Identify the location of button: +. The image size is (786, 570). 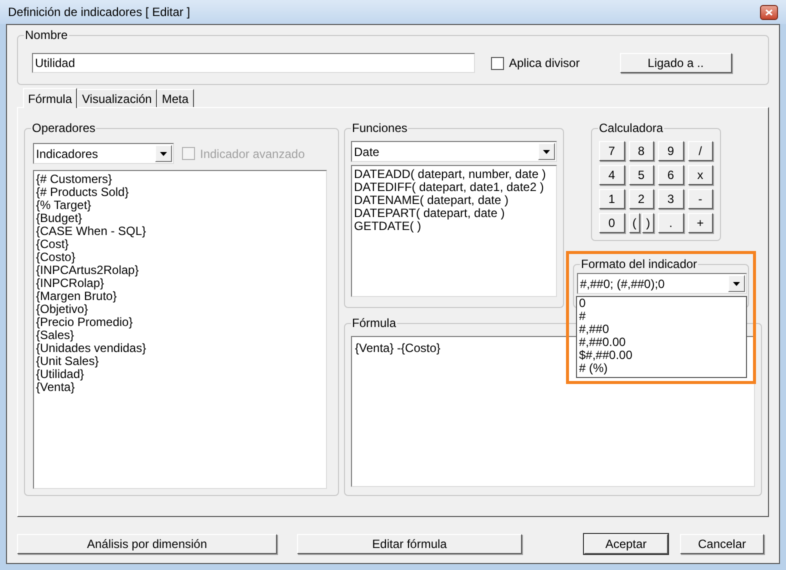
(700, 223).